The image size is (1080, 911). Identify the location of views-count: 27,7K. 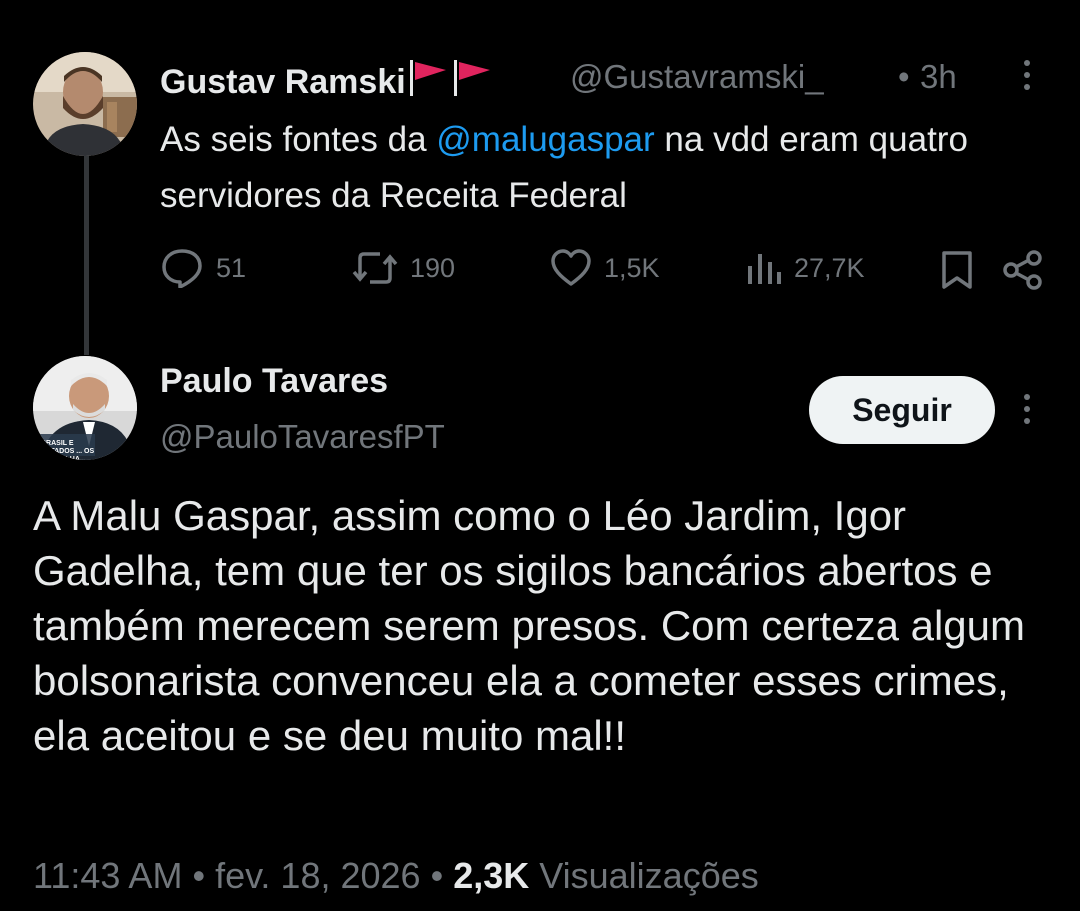
(829, 267).